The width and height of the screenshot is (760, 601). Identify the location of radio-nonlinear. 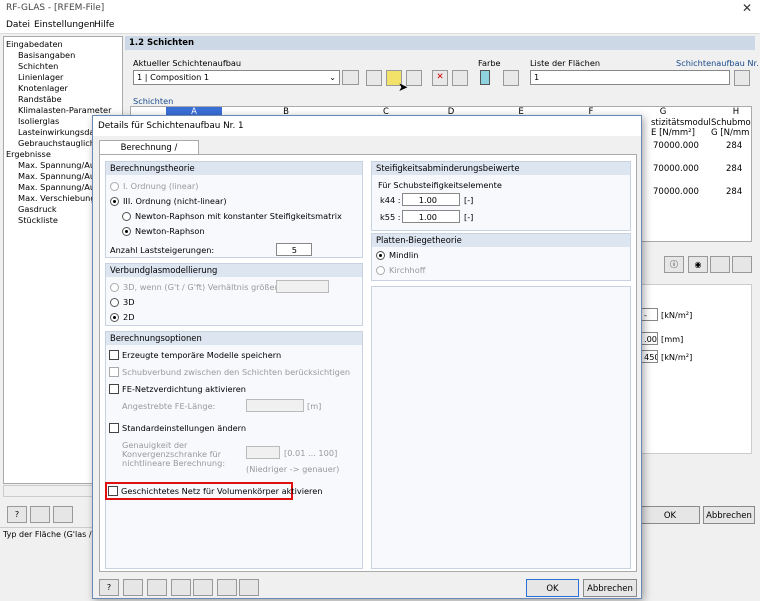
(114, 201).